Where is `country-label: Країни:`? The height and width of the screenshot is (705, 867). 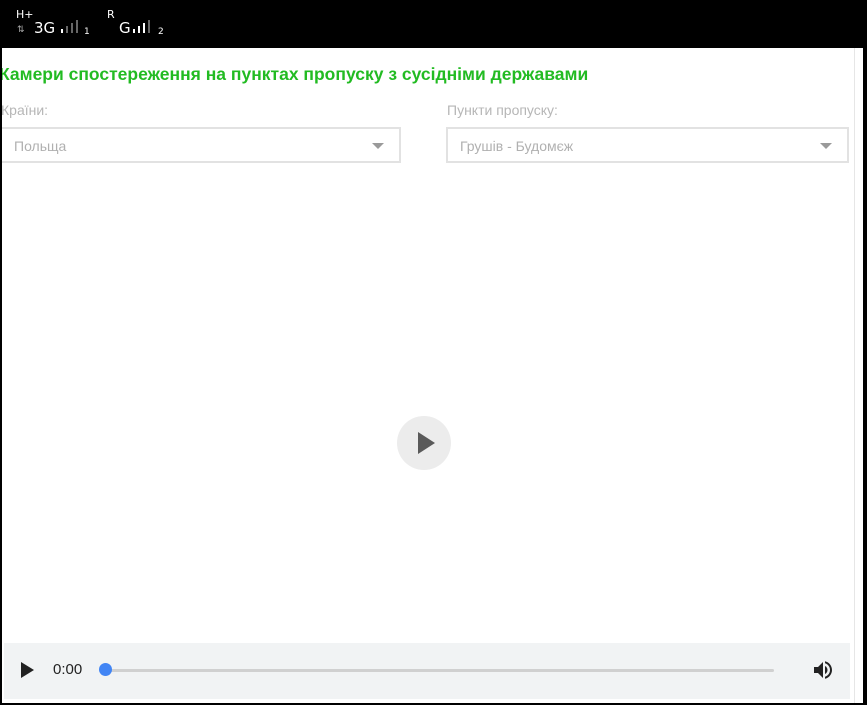
country-label: Країни: is located at coordinates (25, 110).